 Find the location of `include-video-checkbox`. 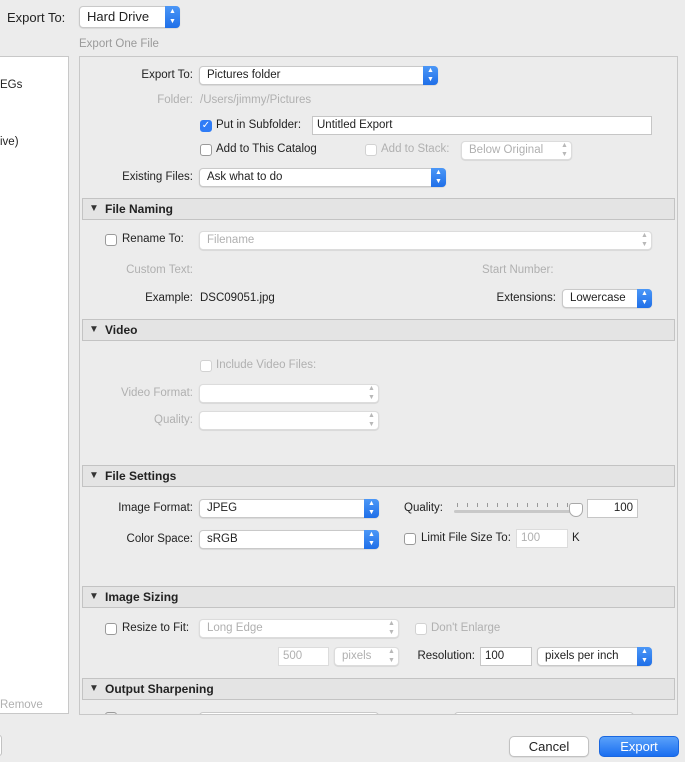

include-video-checkbox is located at coordinates (206, 366).